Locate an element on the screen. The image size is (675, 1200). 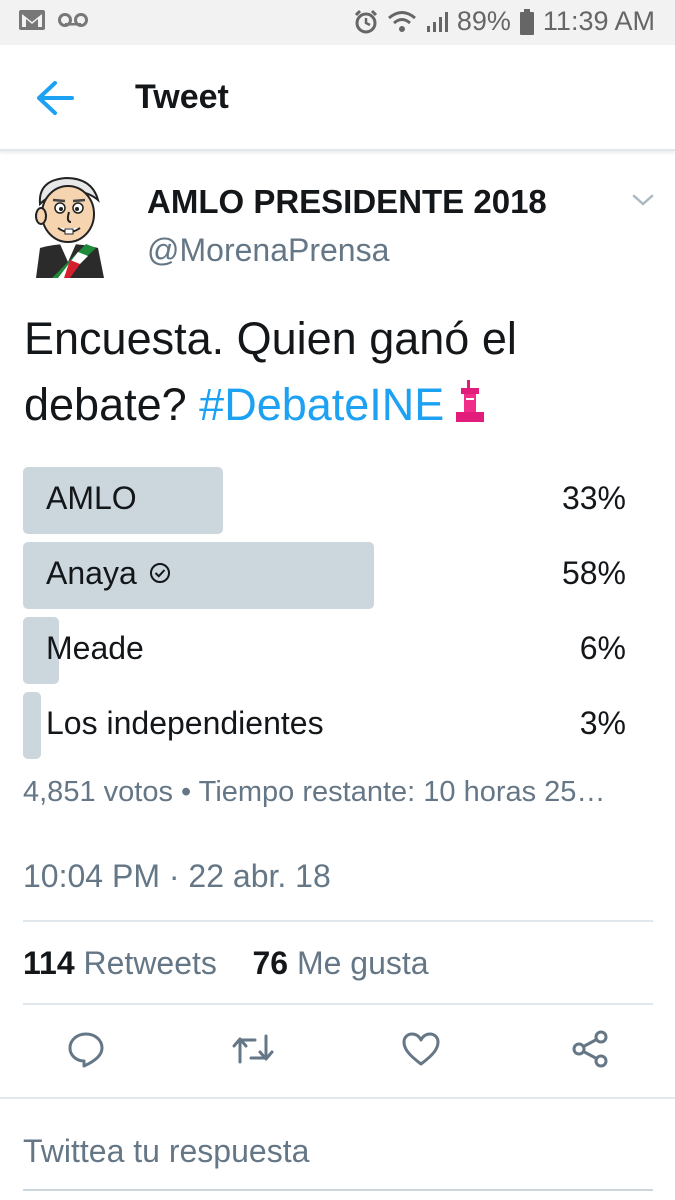
reply-icon is located at coordinates (86, 1050).